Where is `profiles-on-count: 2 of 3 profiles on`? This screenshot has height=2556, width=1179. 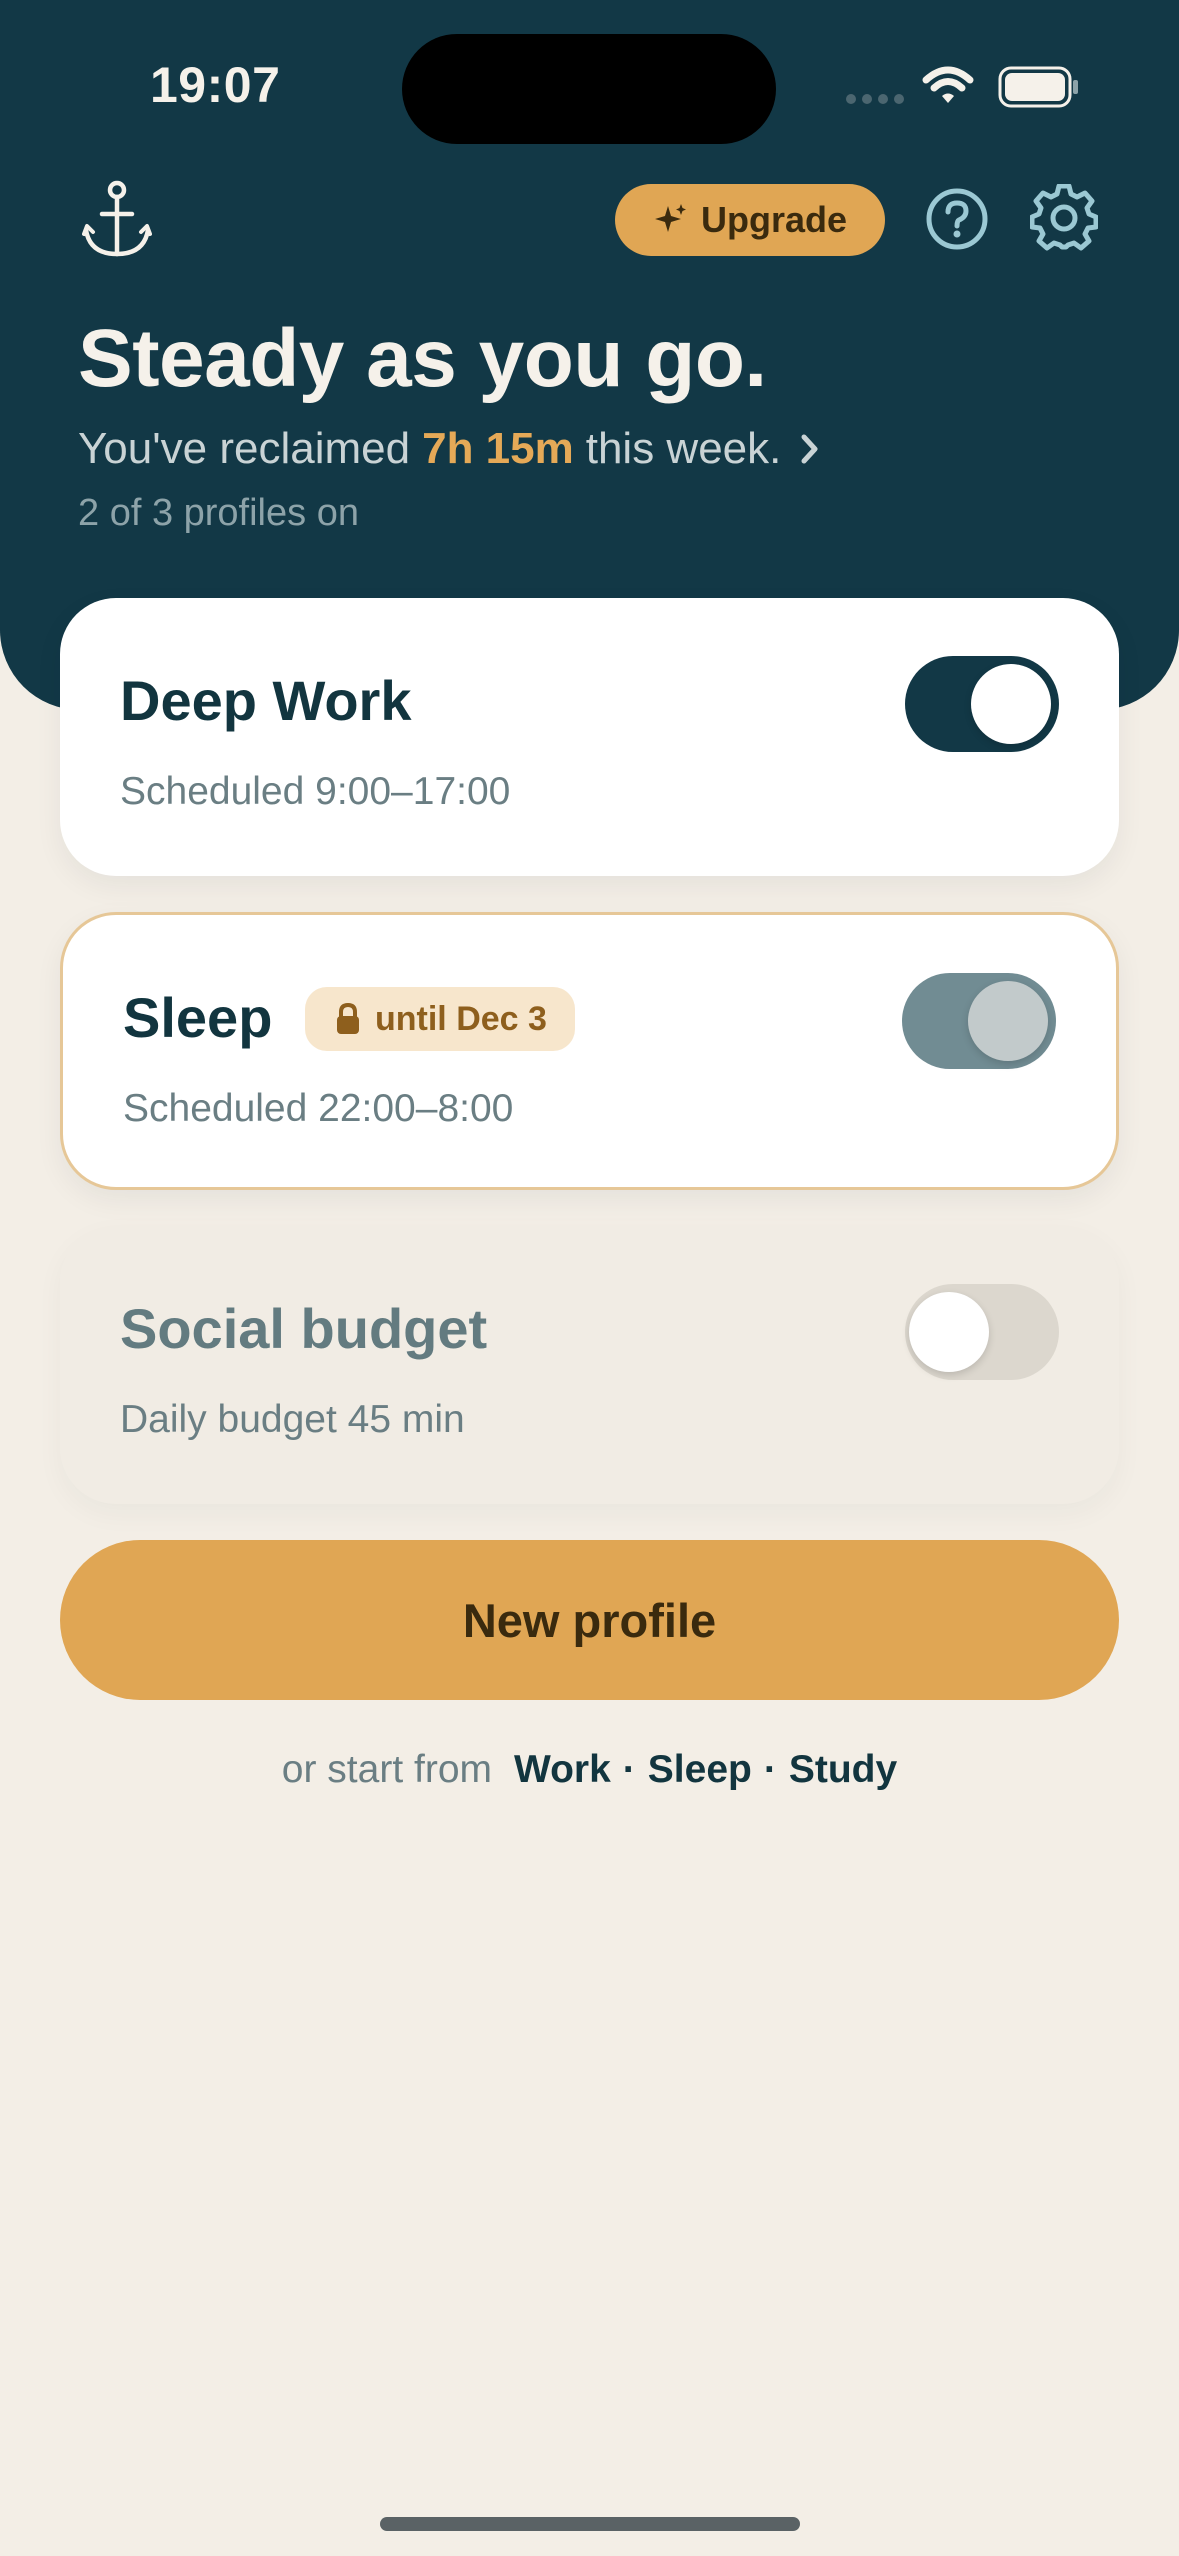
profiles-on-count: 2 of 3 profiles on is located at coordinates (218, 513).